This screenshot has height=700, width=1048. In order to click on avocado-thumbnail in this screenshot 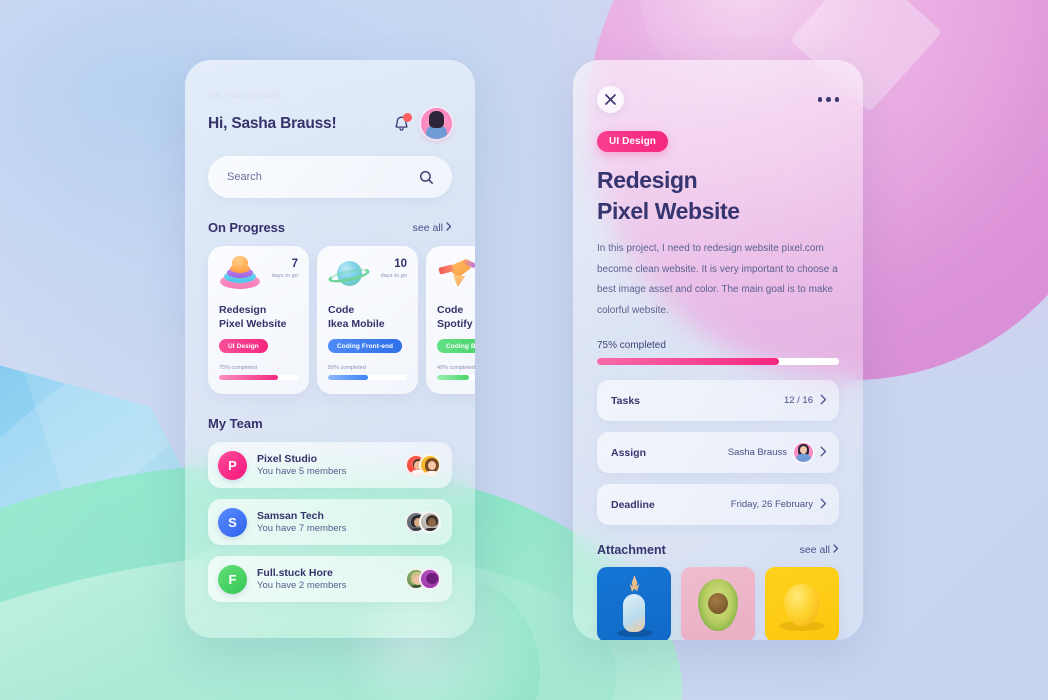, I will do `click(718, 603)`.